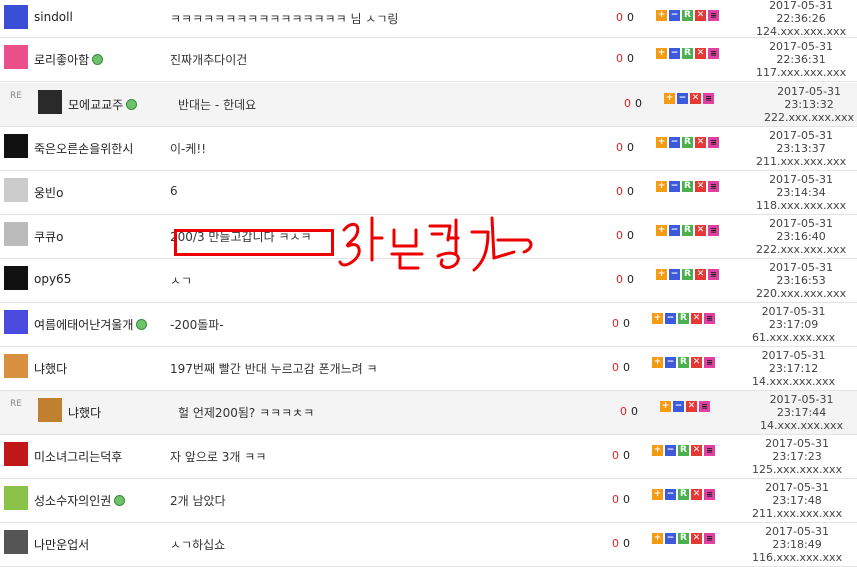 The image size is (857, 567). I want to click on nickname-text: 성소수자의인권, so click(72, 500).